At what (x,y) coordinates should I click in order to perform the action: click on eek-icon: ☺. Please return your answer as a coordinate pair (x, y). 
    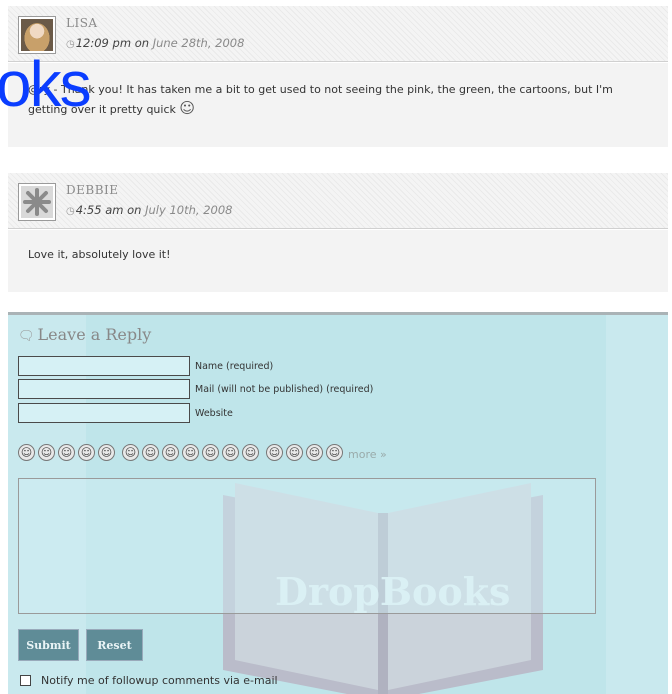
    Looking at the image, I should click on (250, 452).